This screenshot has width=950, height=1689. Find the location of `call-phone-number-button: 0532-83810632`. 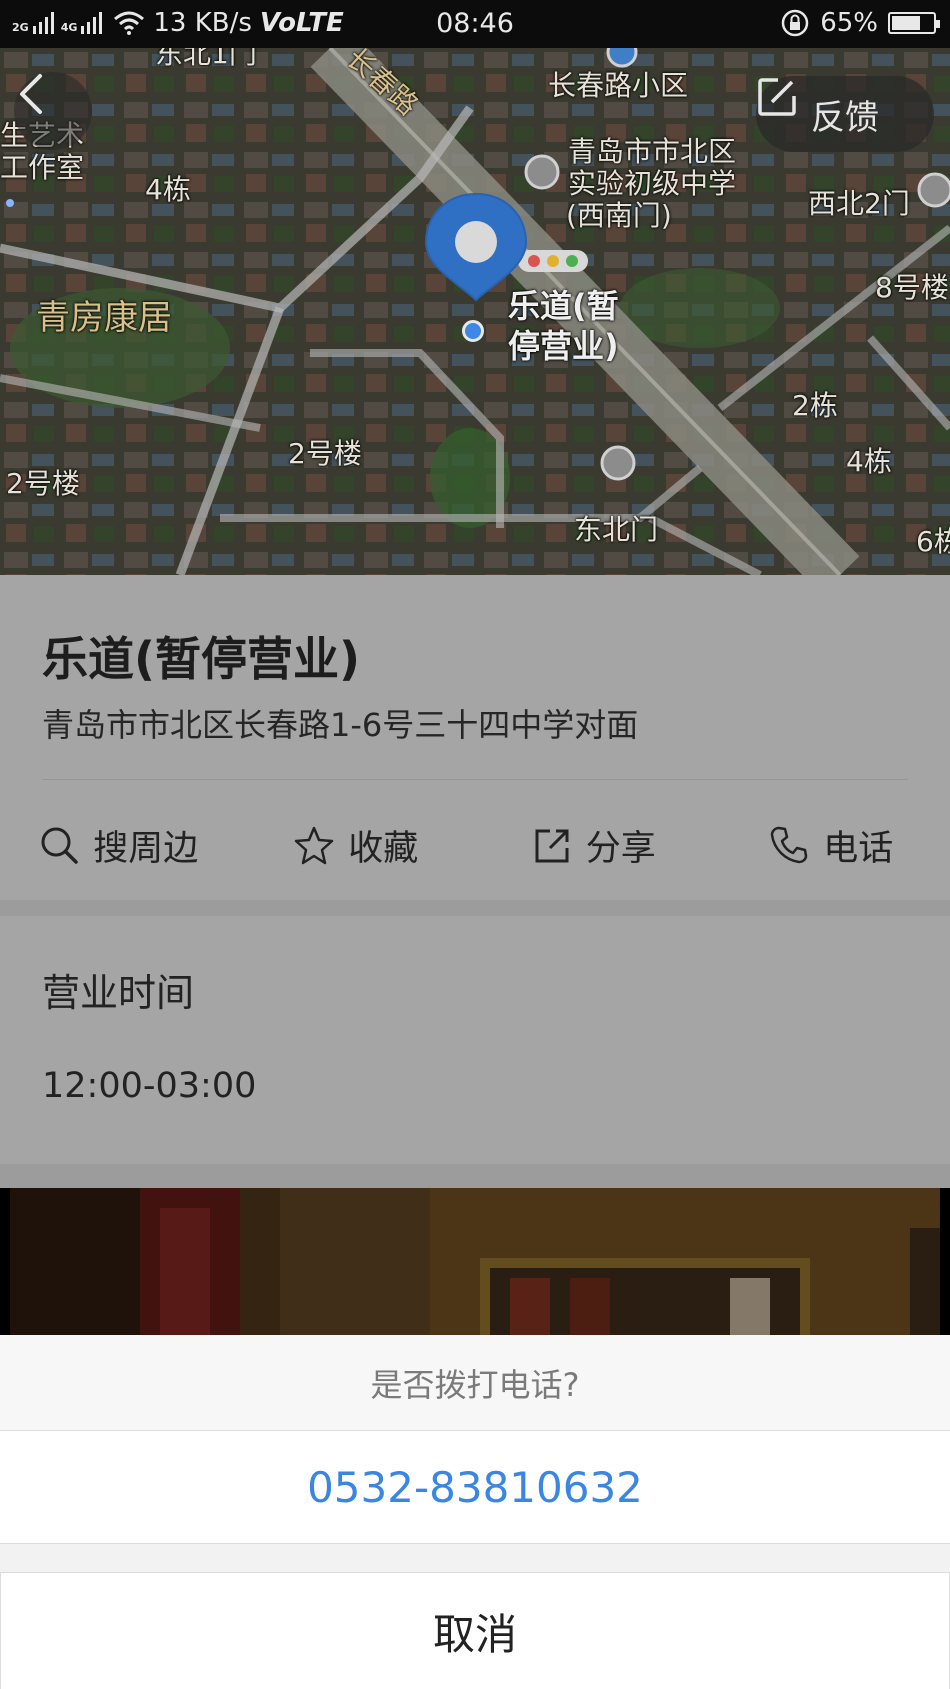

call-phone-number-button: 0532-83810632 is located at coordinates (475, 1487).